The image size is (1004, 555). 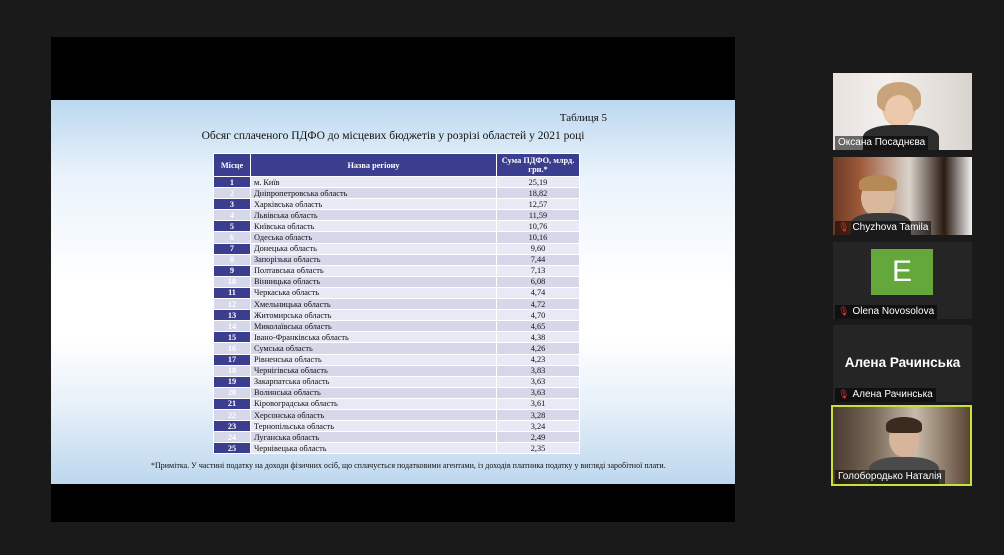 What do you see at coordinates (538, 370) in the screenshot?
I see `value-cell: 3,83` at bounding box center [538, 370].